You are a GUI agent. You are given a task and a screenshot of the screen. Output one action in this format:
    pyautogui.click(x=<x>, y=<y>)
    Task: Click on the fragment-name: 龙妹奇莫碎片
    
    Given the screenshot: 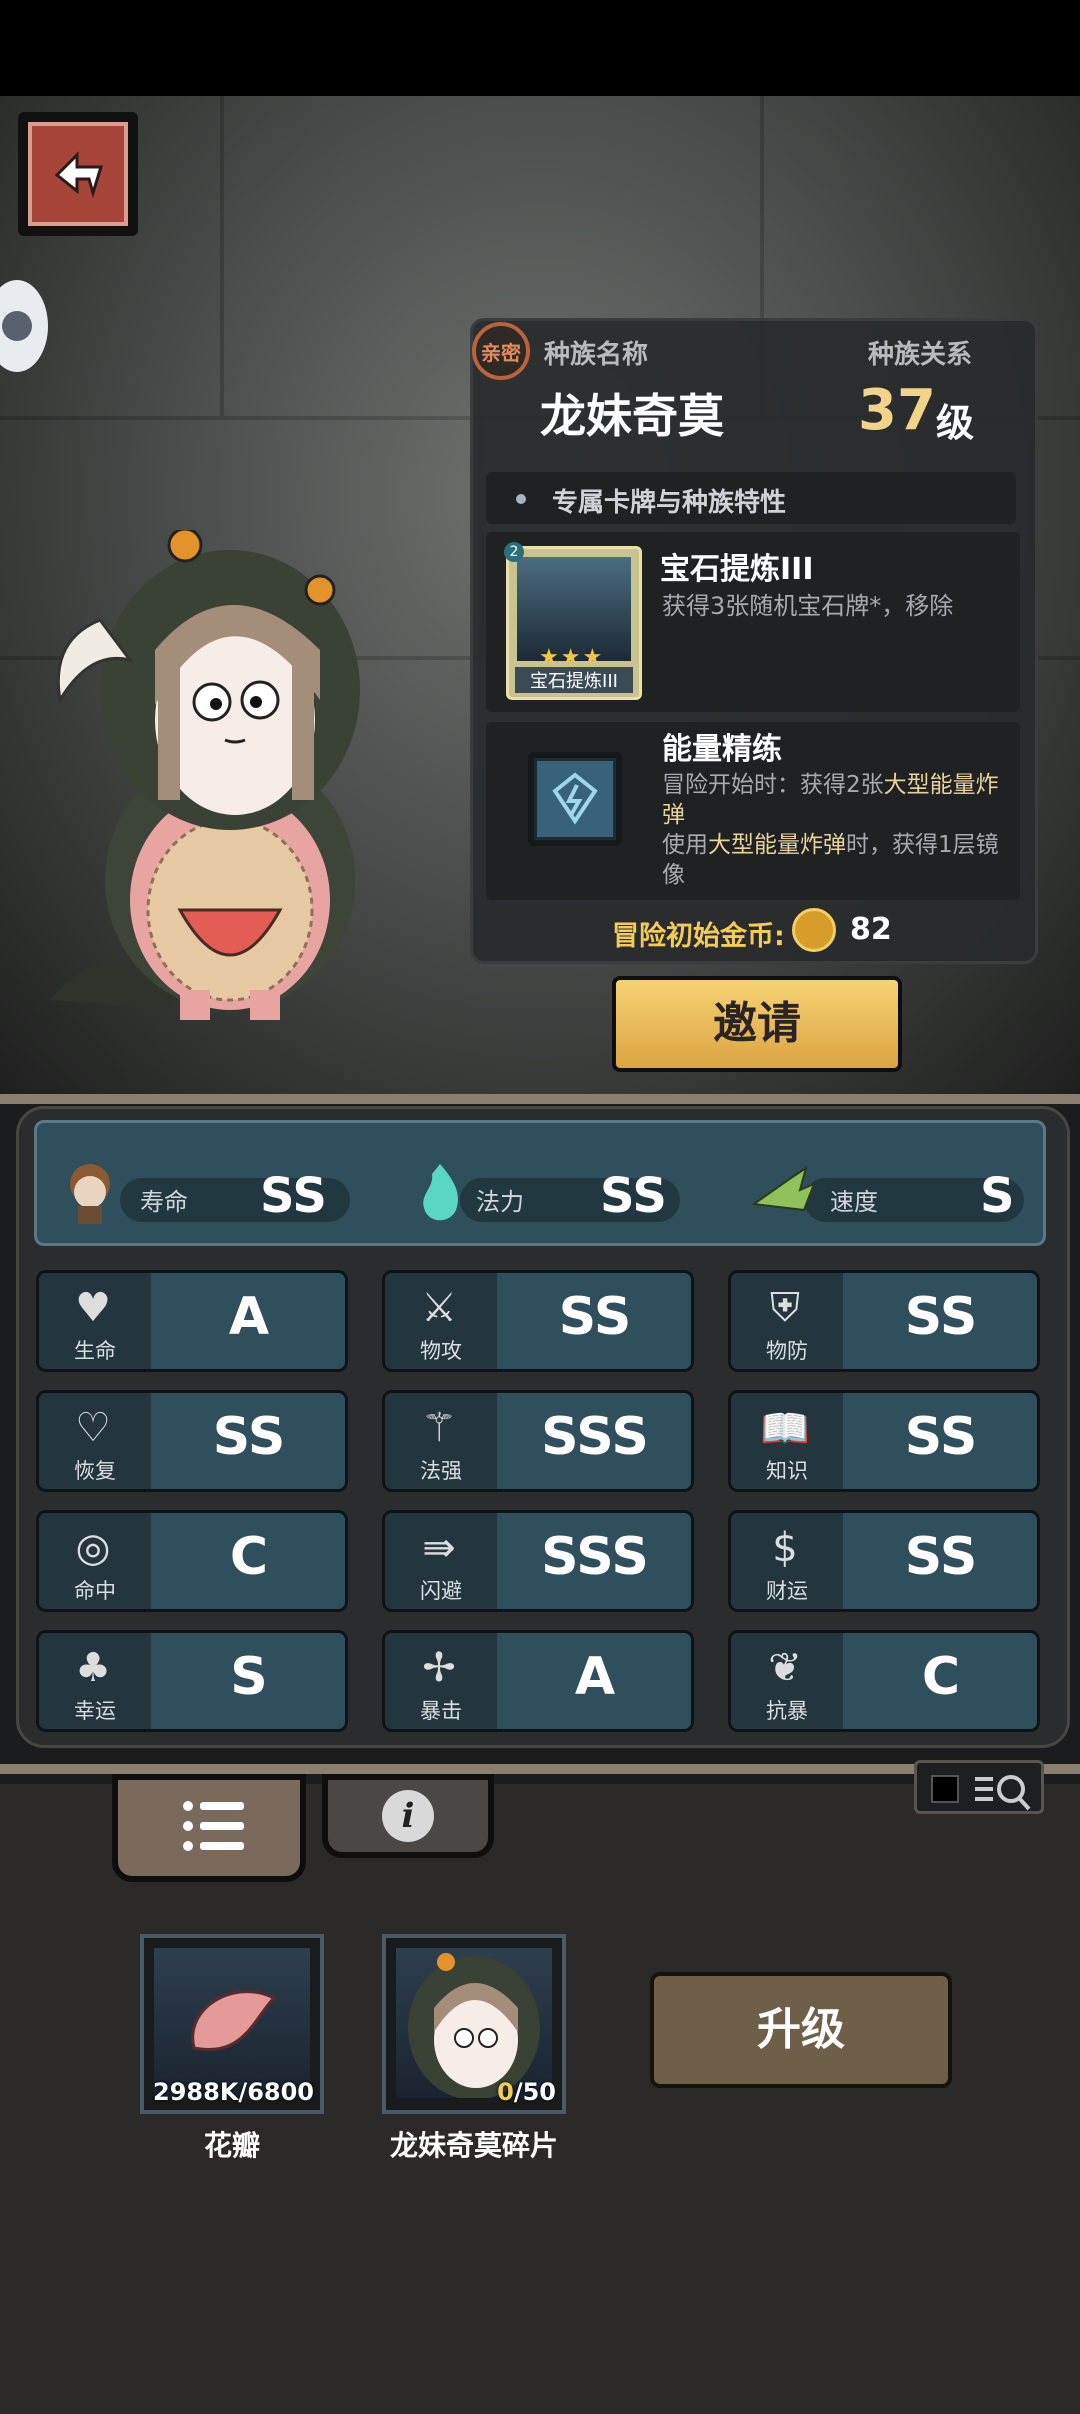 What is the action you would take?
    pyautogui.click(x=473, y=2145)
    